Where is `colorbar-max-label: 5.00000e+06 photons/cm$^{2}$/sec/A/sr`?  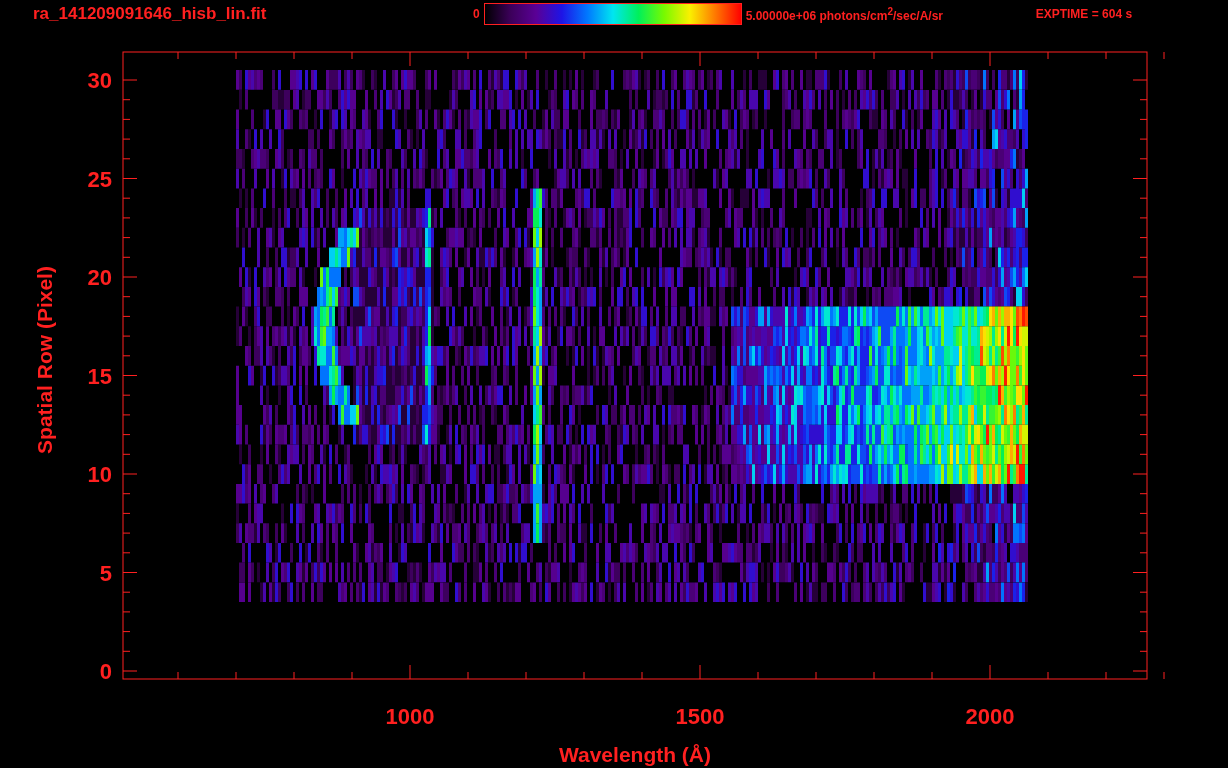
colorbar-max-label: 5.00000e+06 photons/cm$^{2}$/sec/A/sr is located at coordinates (845, 14).